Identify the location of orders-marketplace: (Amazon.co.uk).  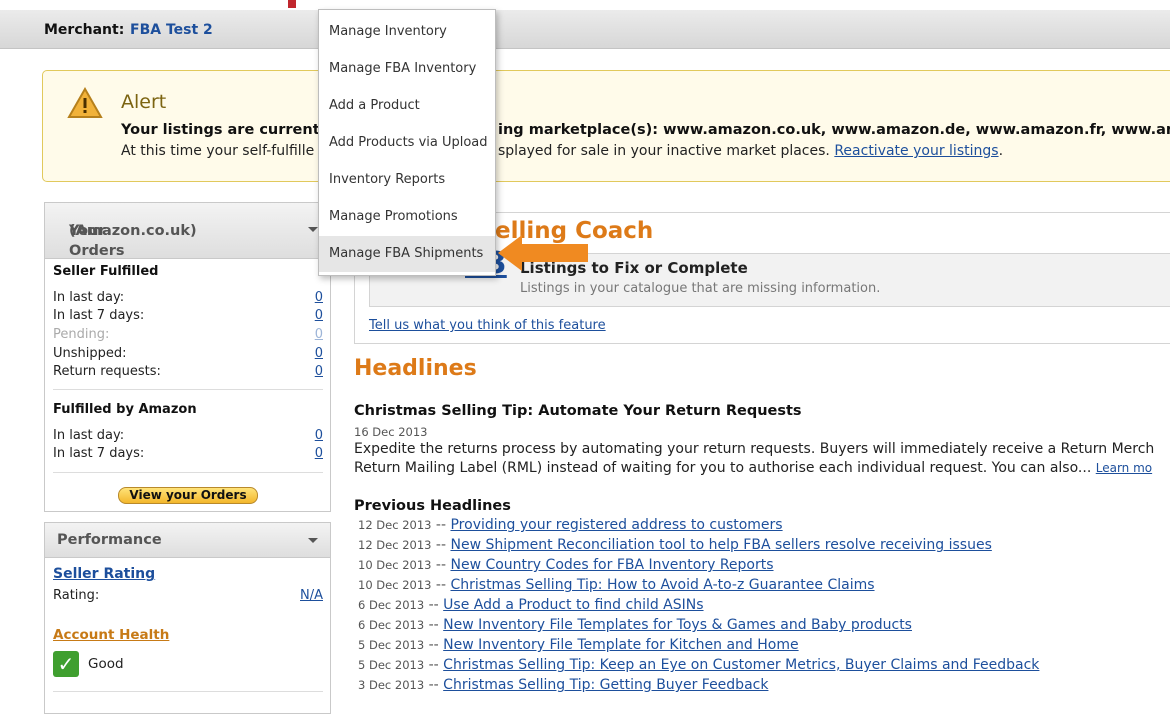
(133, 231).